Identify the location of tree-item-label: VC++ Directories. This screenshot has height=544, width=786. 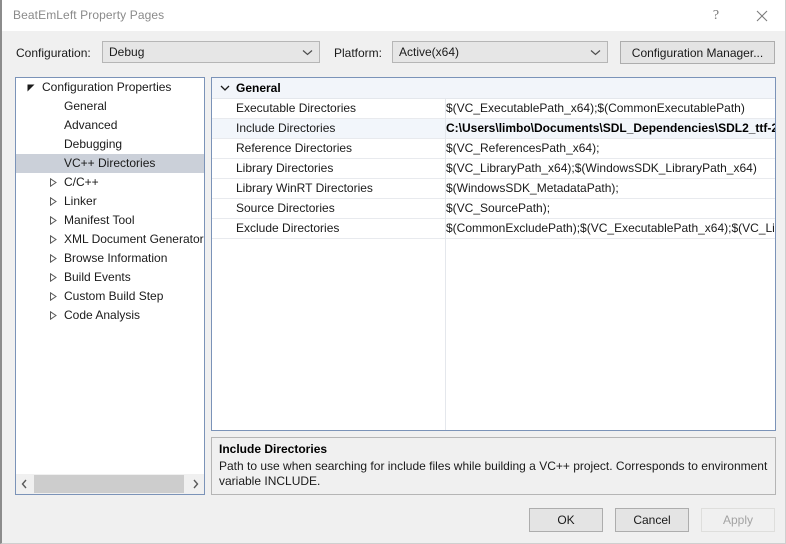
(110, 163).